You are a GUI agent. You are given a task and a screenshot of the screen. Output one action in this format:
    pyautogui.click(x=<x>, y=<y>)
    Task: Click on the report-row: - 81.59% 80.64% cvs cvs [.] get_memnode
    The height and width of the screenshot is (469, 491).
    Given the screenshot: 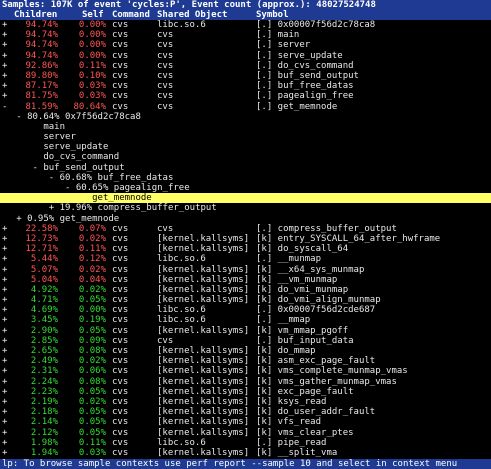 What is the action you would take?
    pyautogui.click(x=245, y=107)
    